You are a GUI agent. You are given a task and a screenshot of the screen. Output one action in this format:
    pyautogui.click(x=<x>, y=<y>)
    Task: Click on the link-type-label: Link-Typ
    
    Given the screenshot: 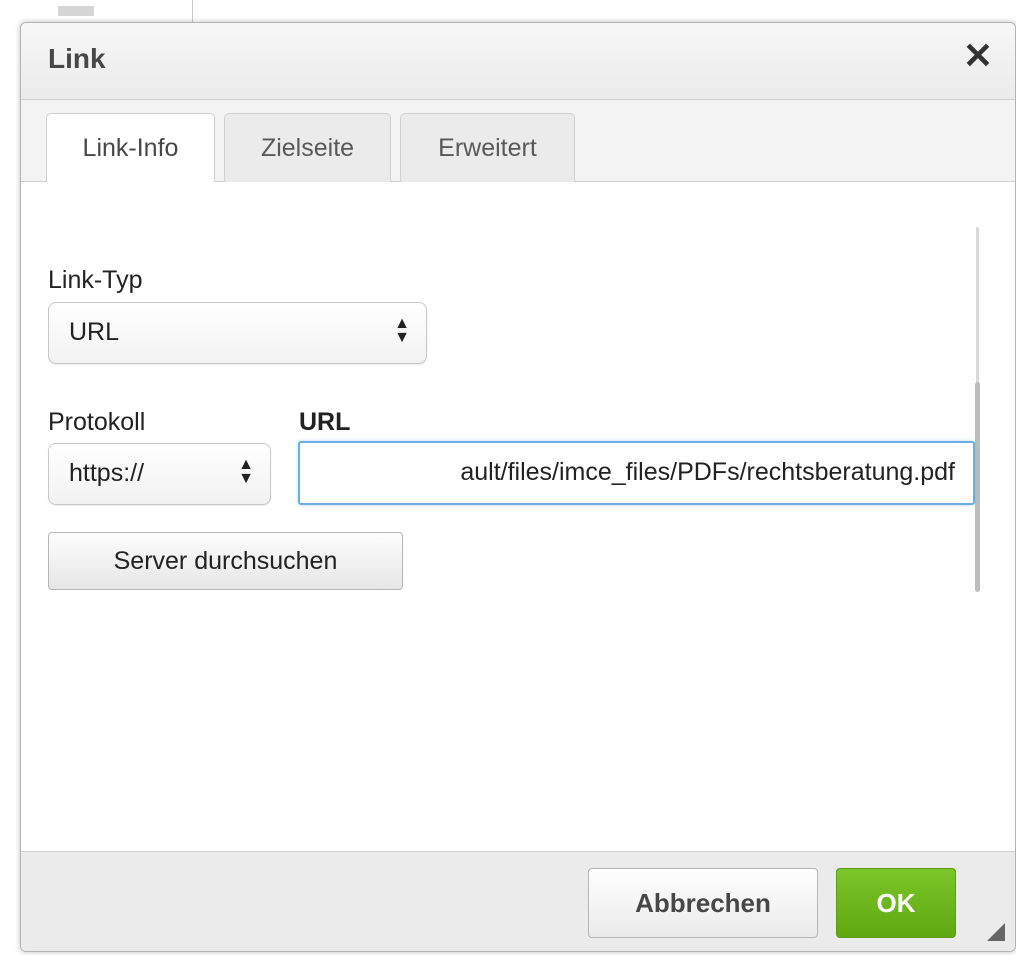 What is the action you would take?
    pyautogui.click(x=95, y=280)
    